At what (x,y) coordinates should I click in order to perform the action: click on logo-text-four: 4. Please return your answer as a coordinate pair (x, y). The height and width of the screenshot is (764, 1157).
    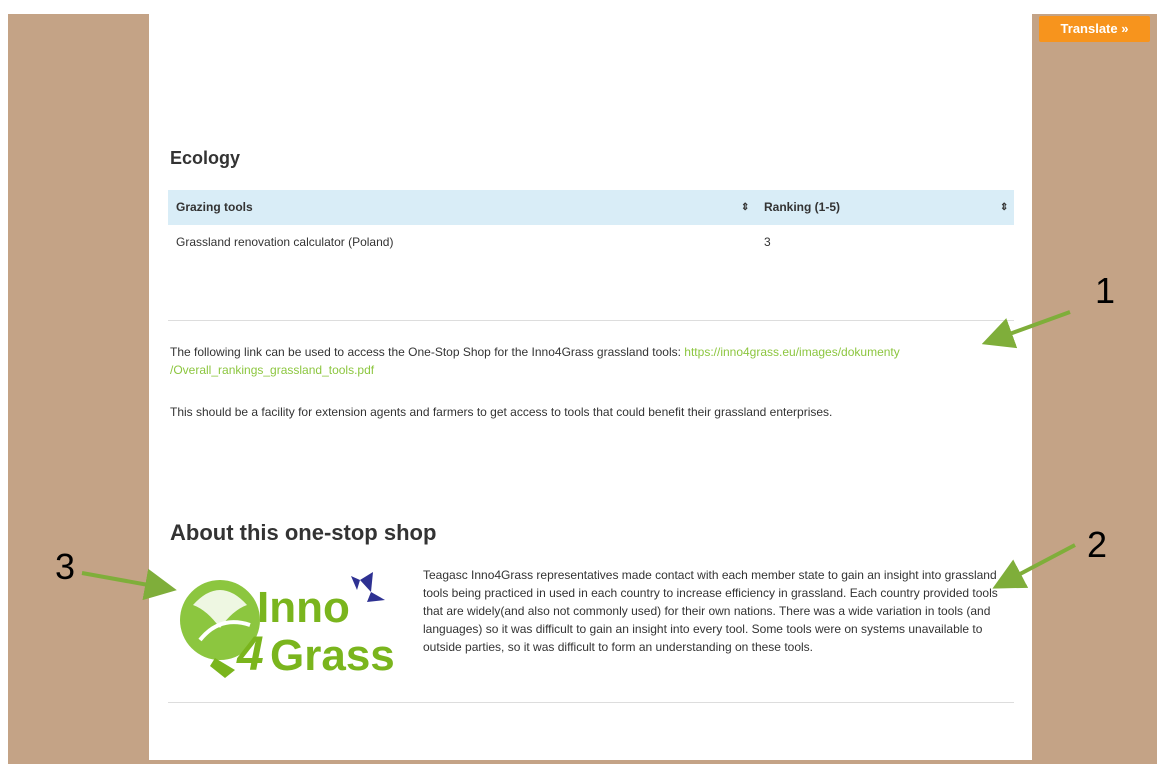
    Looking at the image, I should click on (250, 654).